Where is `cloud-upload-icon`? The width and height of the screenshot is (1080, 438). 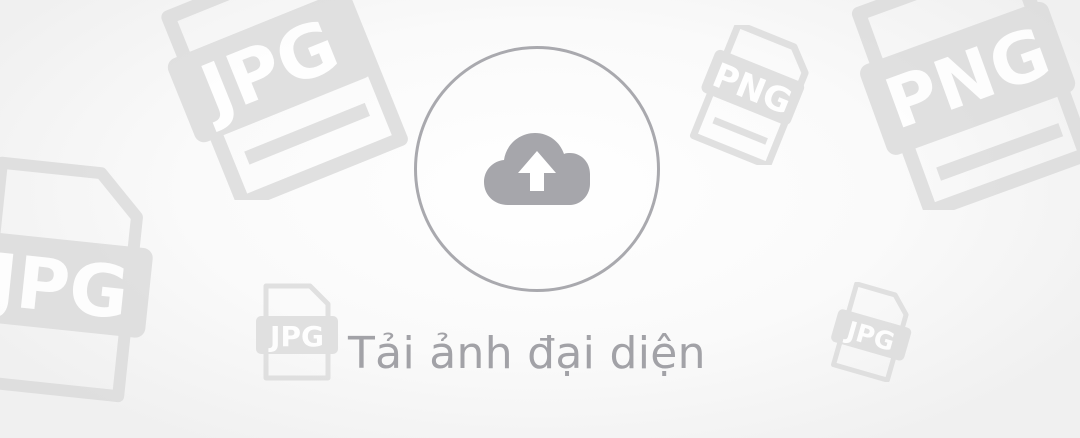
cloud-upload-icon is located at coordinates (537, 169).